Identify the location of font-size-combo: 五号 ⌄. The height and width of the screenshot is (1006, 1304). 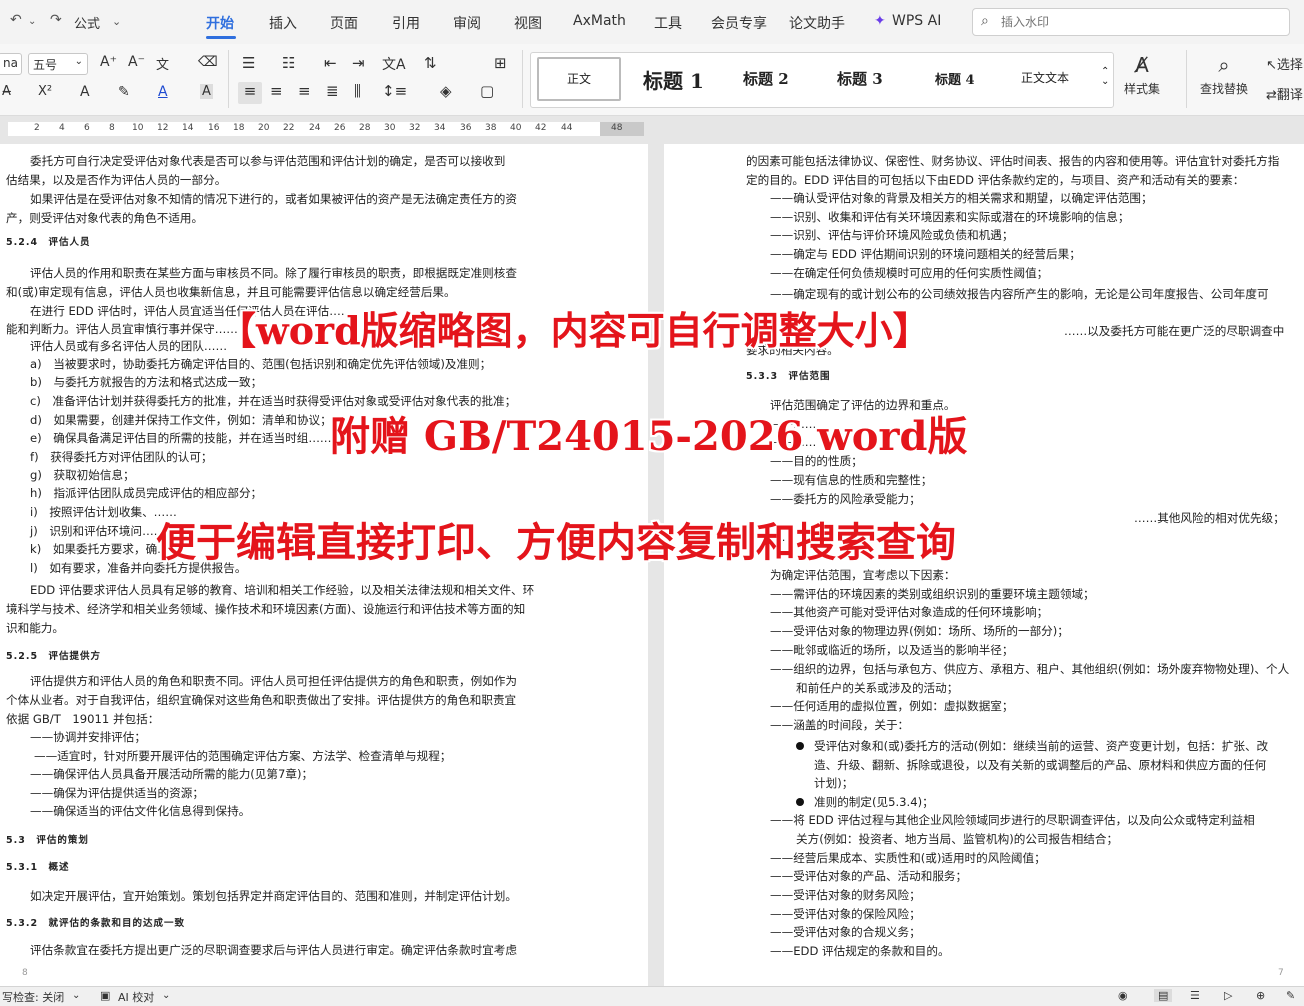
(58, 64).